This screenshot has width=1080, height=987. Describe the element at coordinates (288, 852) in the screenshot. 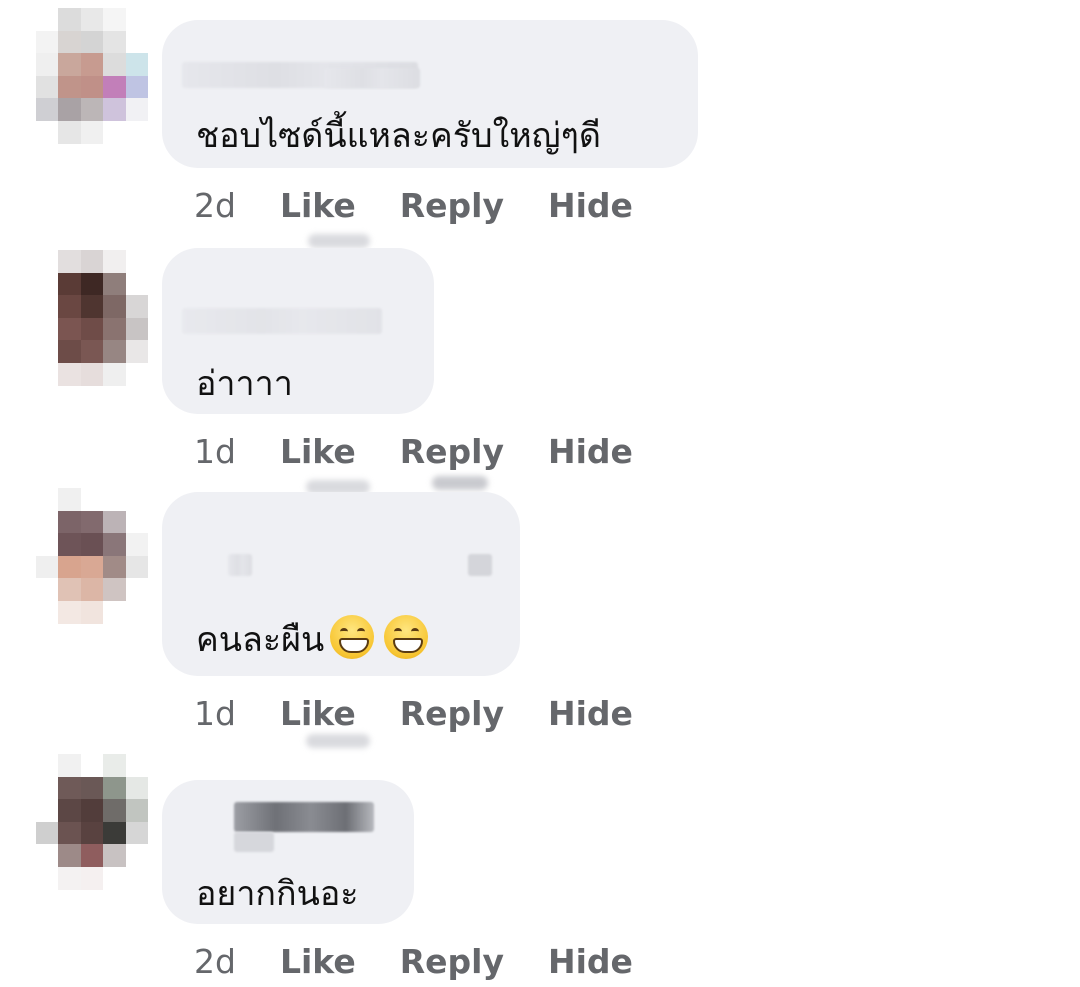

I see `comment-bubble: อยากกินอะ` at that location.